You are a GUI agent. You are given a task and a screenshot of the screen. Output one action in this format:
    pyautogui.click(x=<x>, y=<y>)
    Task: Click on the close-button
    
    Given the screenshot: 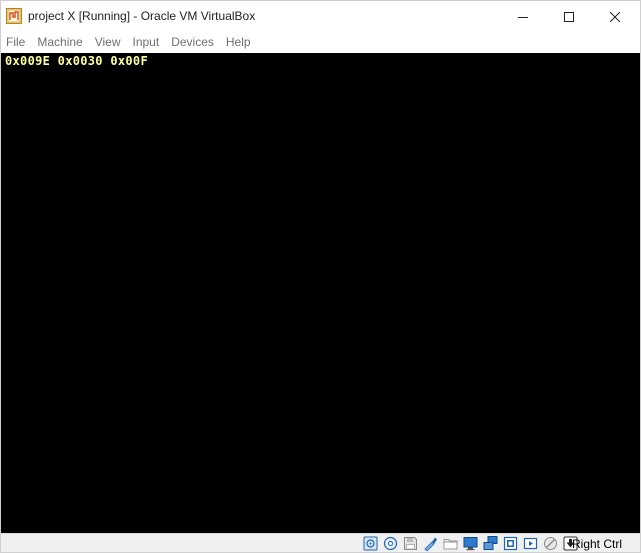 What is the action you would take?
    pyautogui.click(x=615, y=16)
    